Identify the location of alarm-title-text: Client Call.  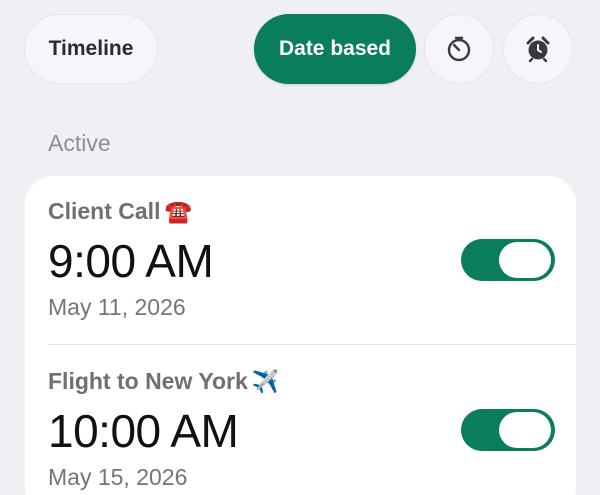
(104, 211).